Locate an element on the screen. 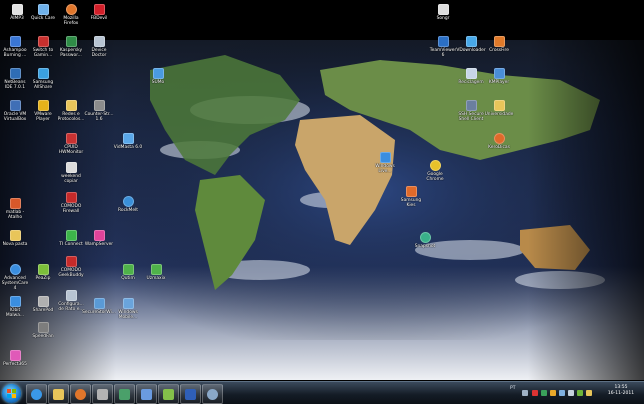  desktop-icon-teamviewer: TeamViewer 6 is located at coordinates (443, 47).